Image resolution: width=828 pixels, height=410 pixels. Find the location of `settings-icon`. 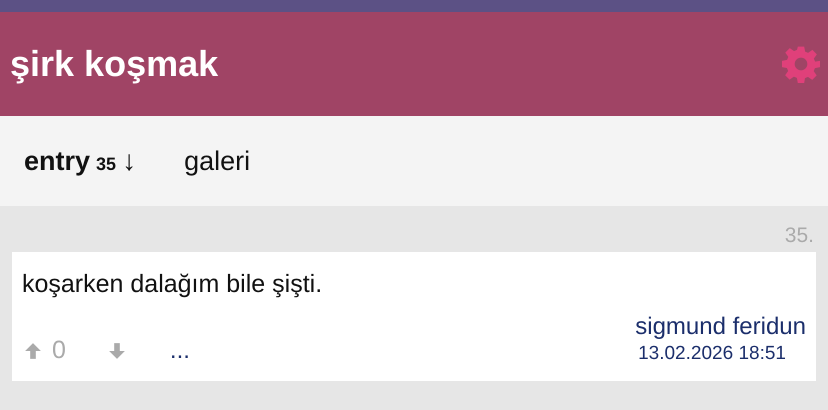

settings-icon is located at coordinates (801, 64).